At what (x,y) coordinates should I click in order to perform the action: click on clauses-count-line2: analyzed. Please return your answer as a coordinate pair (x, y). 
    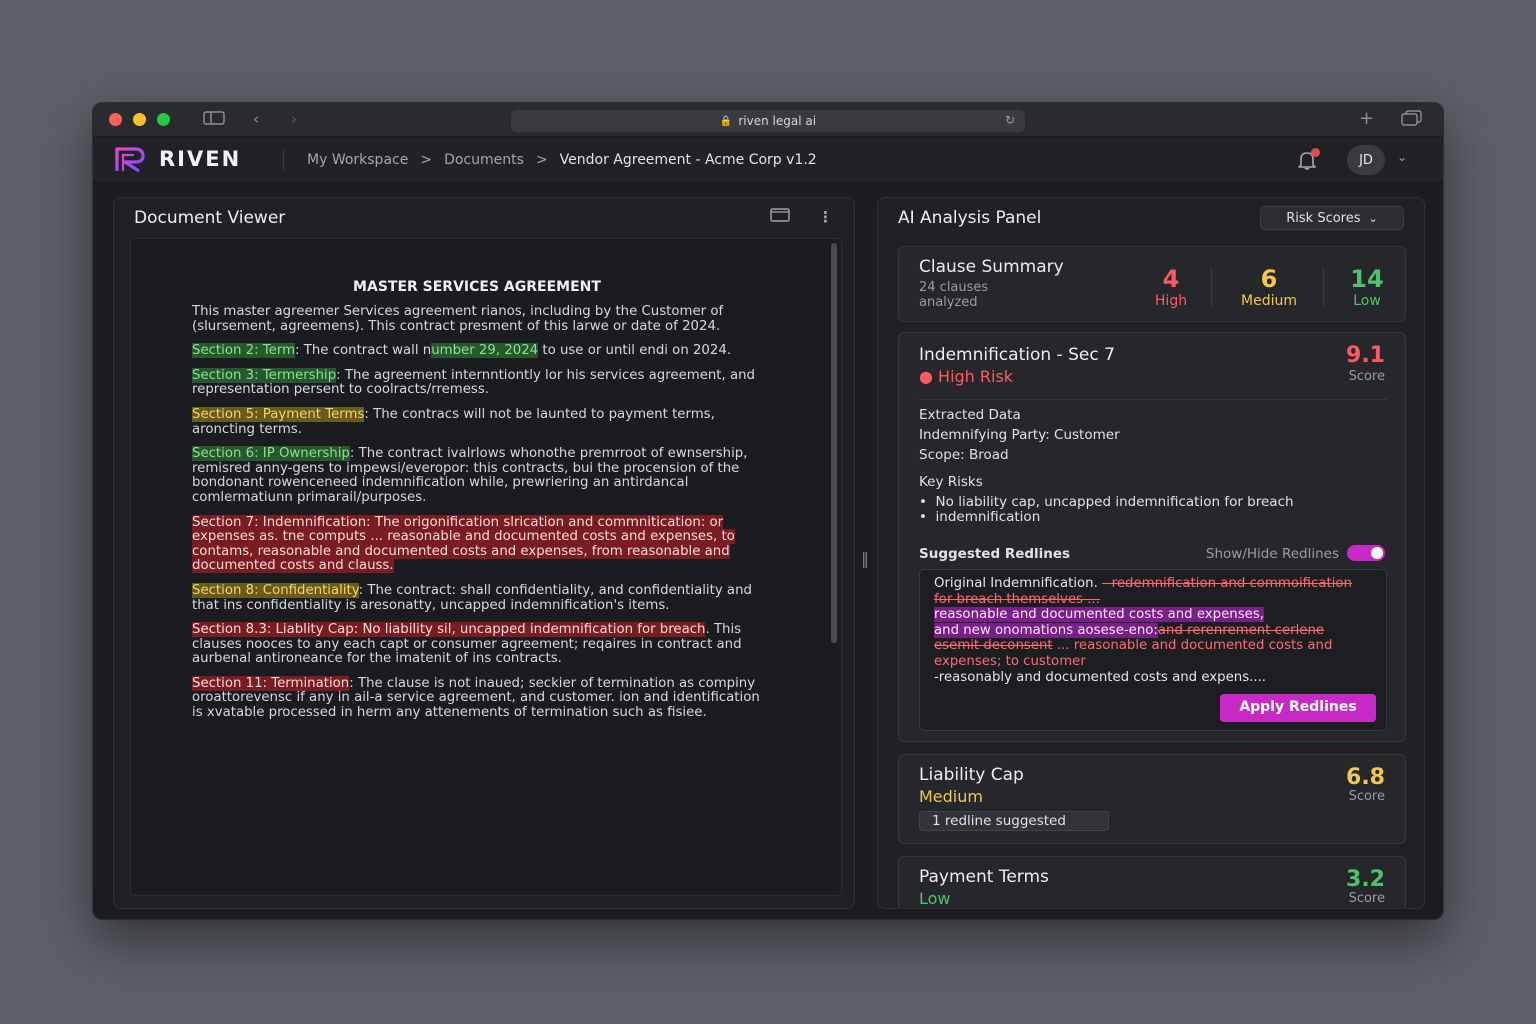
    Looking at the image, I should click on (948, 302).